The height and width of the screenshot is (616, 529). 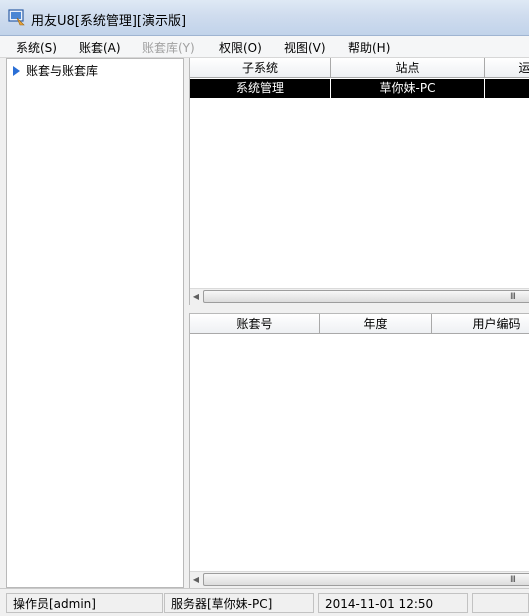 What do you see at coordinates (168, 47) in the screenshot?
I see `menu-account-set-library: 账套库(Y)` at bounding box center [168, 47].